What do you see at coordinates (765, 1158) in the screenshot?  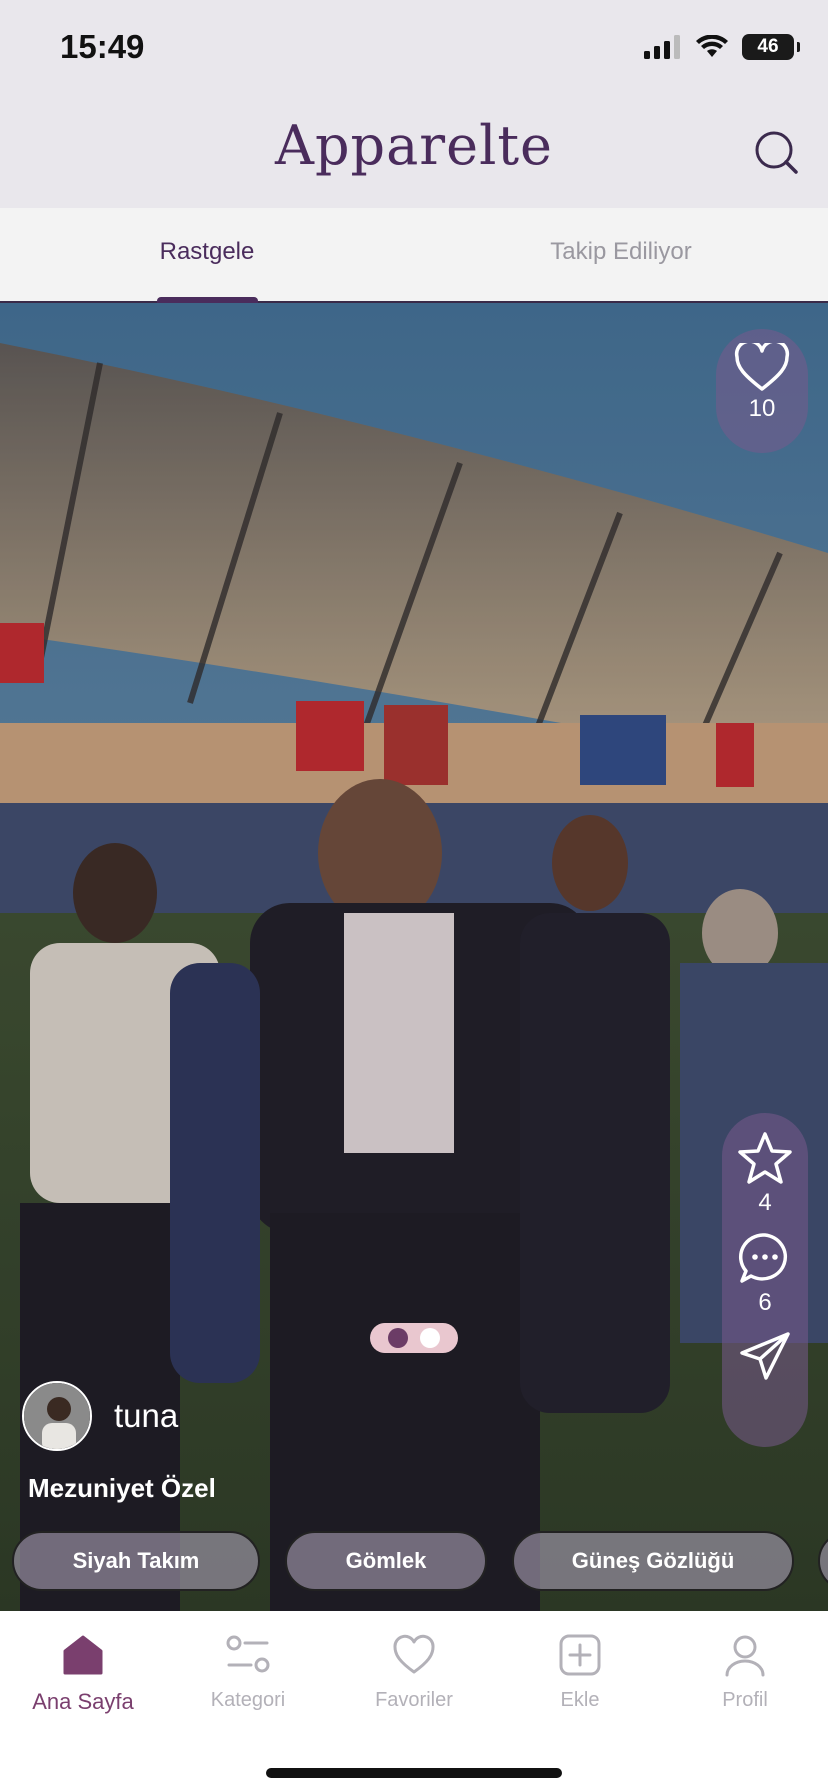 I see `star-icon` at bounding box center [765, 1158].